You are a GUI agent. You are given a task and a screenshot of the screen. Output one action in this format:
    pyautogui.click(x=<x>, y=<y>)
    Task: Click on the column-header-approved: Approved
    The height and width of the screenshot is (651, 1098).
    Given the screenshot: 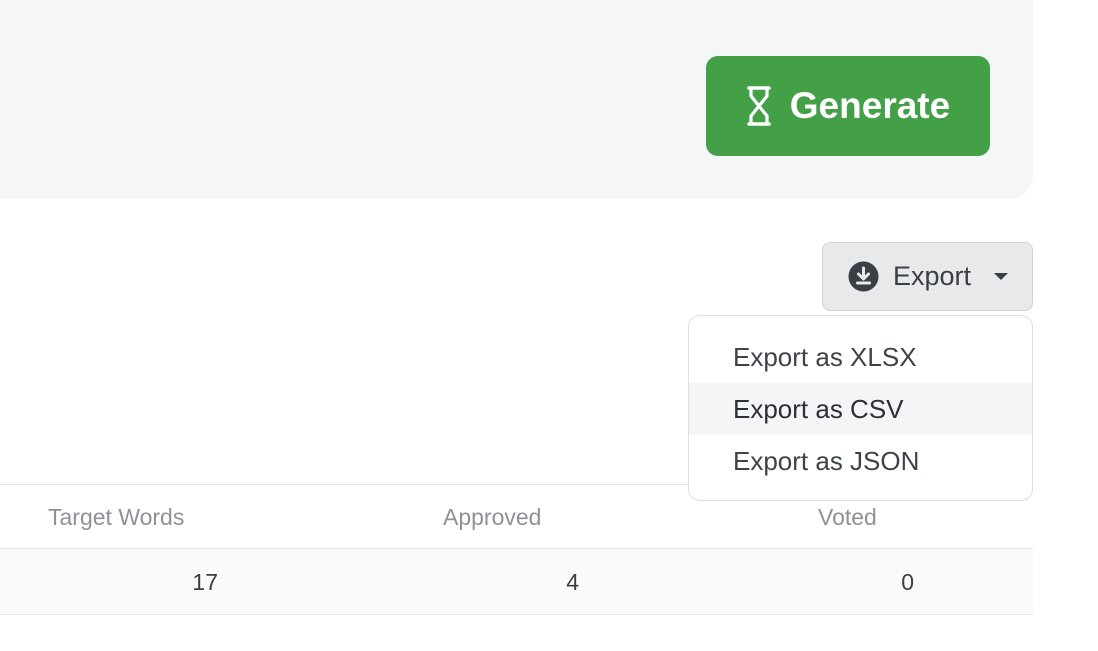 What is the action you would take?
    pyautogui.click(x=492, y=517)
    